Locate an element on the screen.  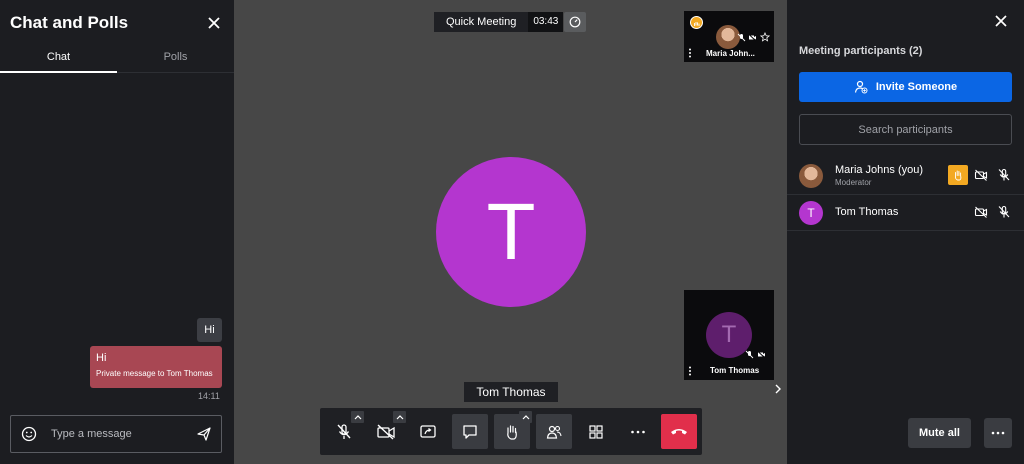
camera-options-button is located at coordinates (399, 417).